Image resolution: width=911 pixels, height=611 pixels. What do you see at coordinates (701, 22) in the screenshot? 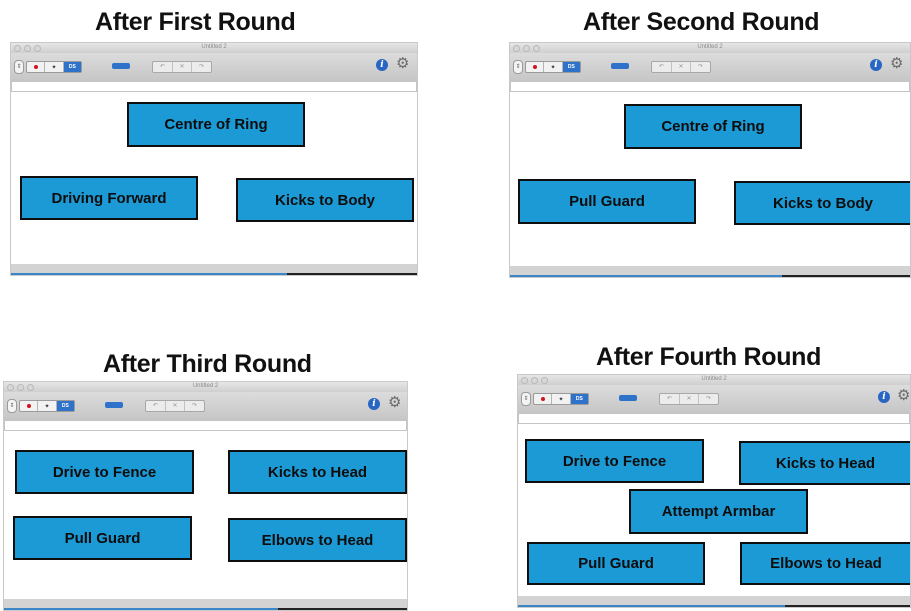
I see `panel-heading: After Second Round` at bounding box center [701, 22].